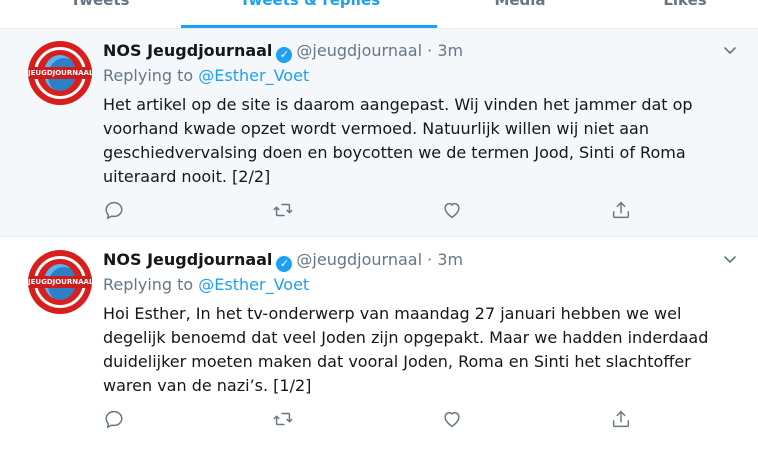 The height and width of the screenshot is (450, 758). What do you see at coordinates (100, 6) in the screenshot?
I see `tab-tweets: Tweets` at bounding box center [100, 6].